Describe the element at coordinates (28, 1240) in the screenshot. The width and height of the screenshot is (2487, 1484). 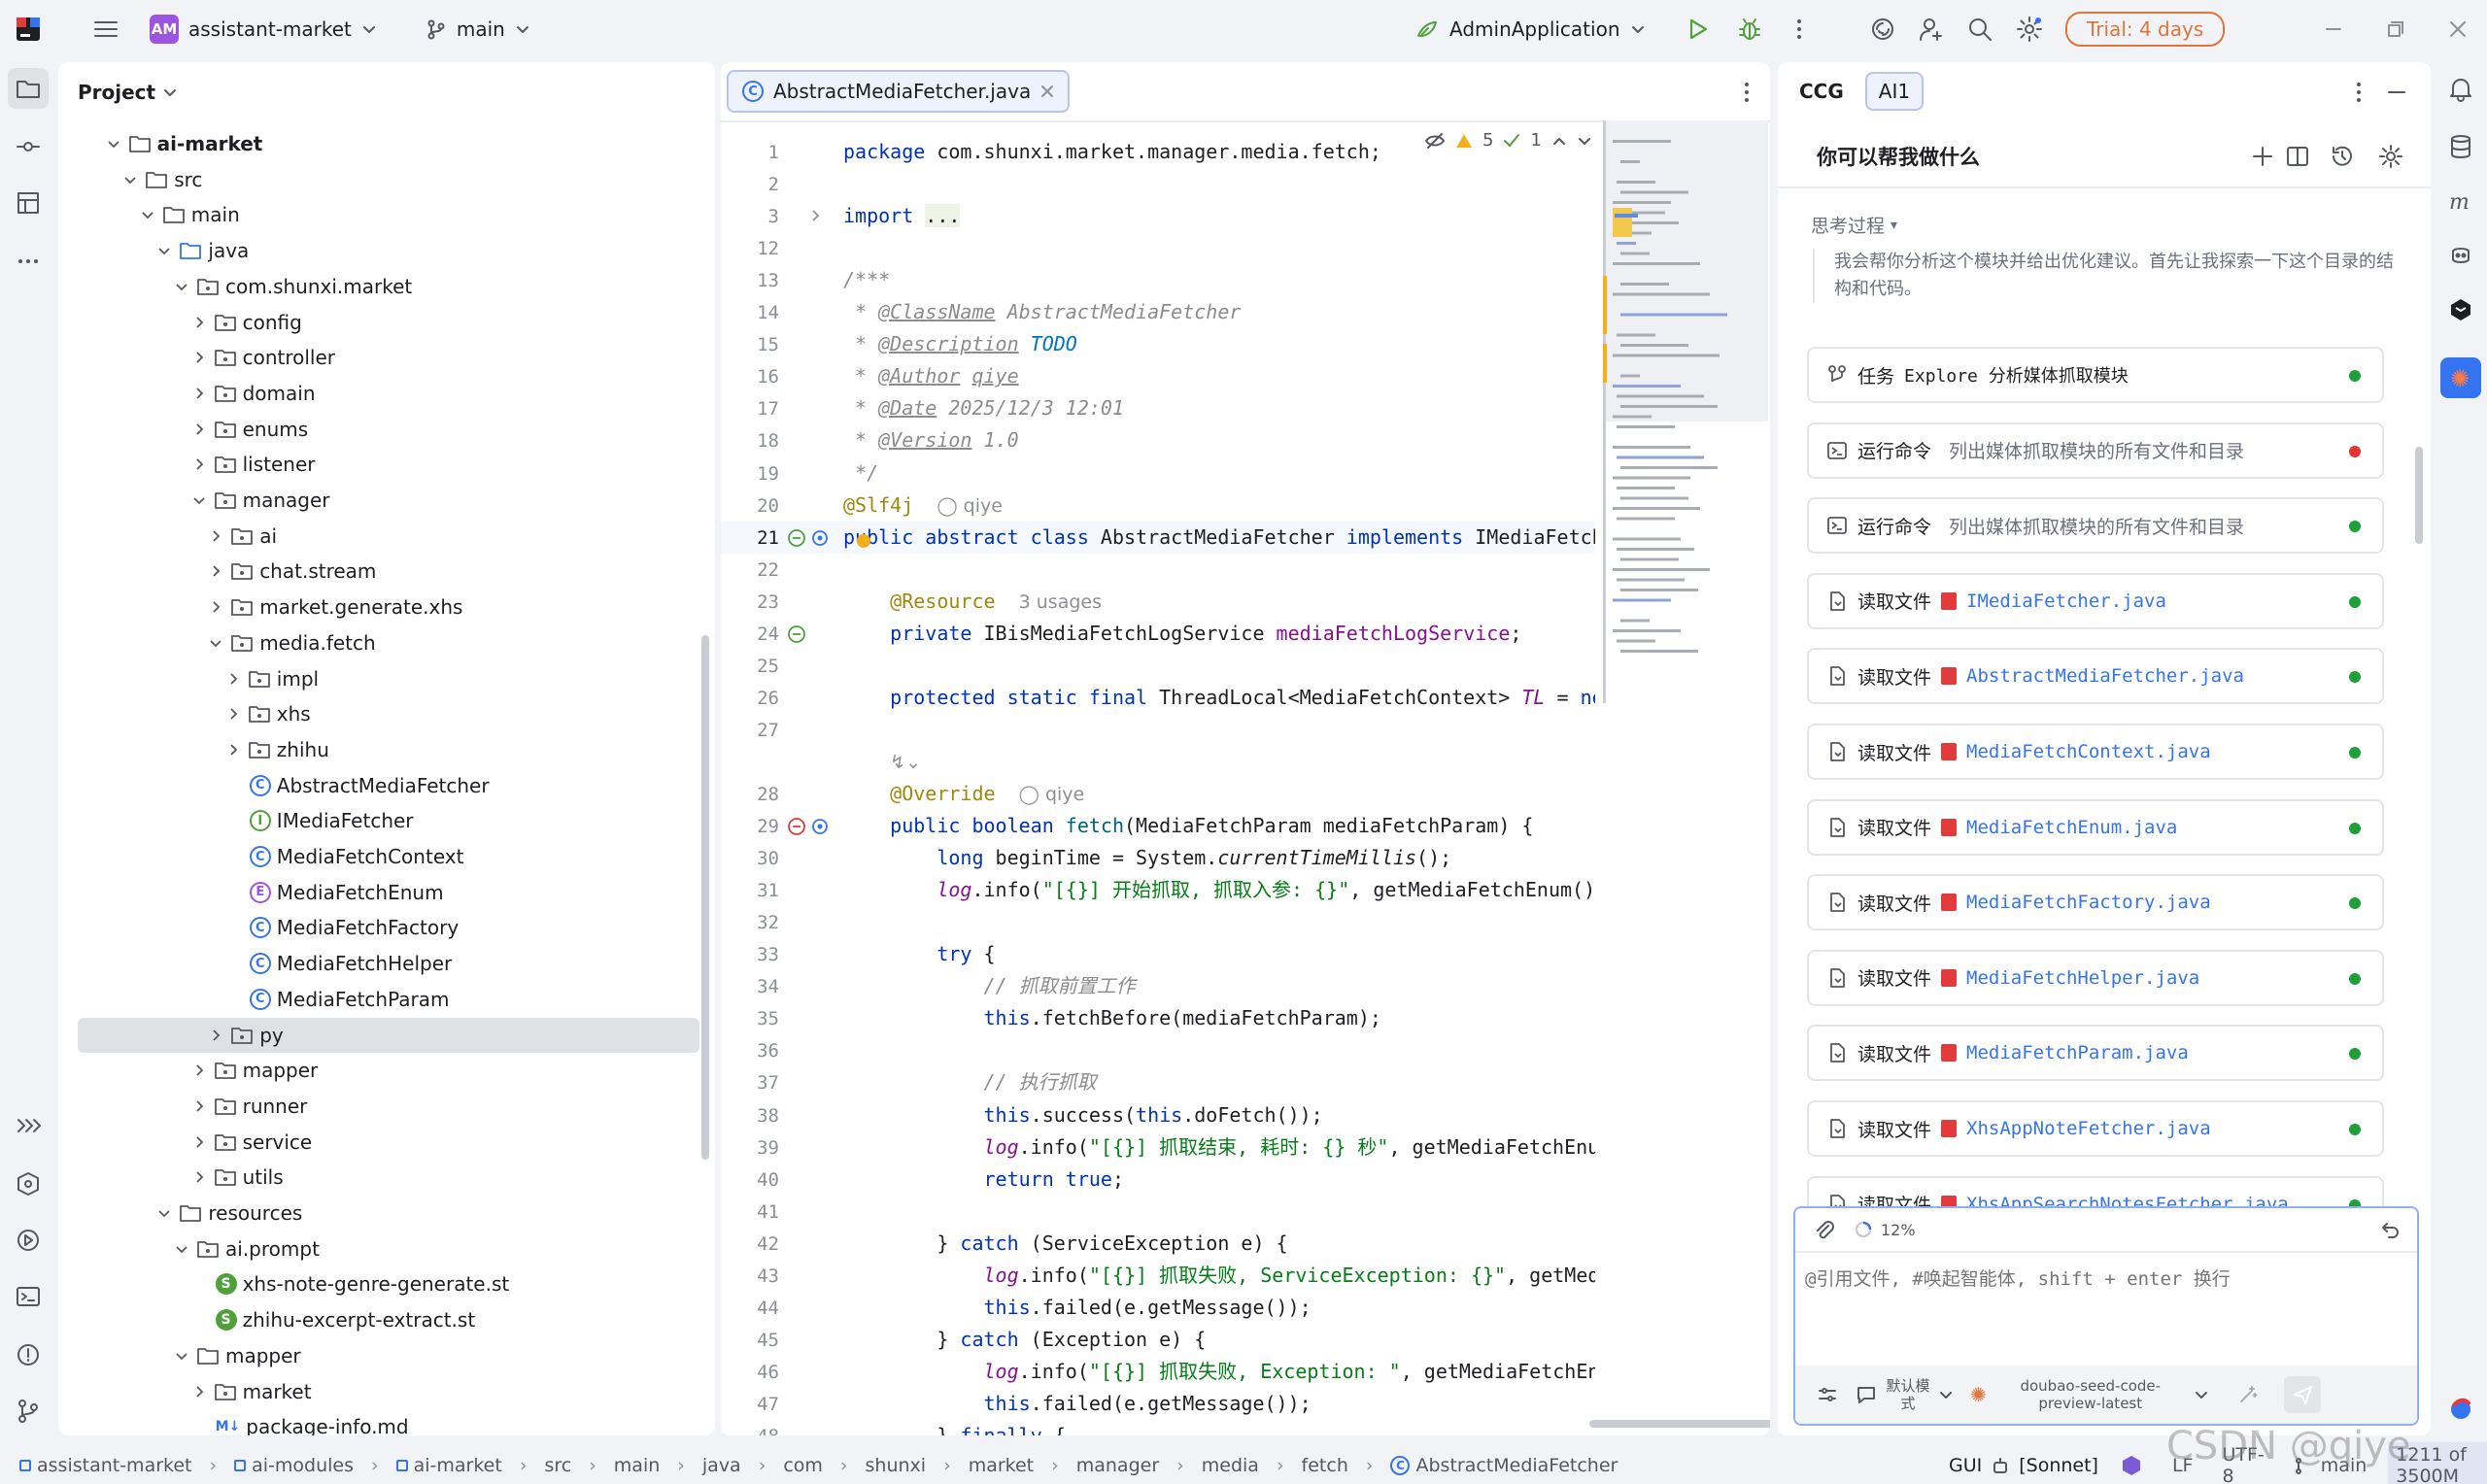
I see `run-tool-icon` at that location.